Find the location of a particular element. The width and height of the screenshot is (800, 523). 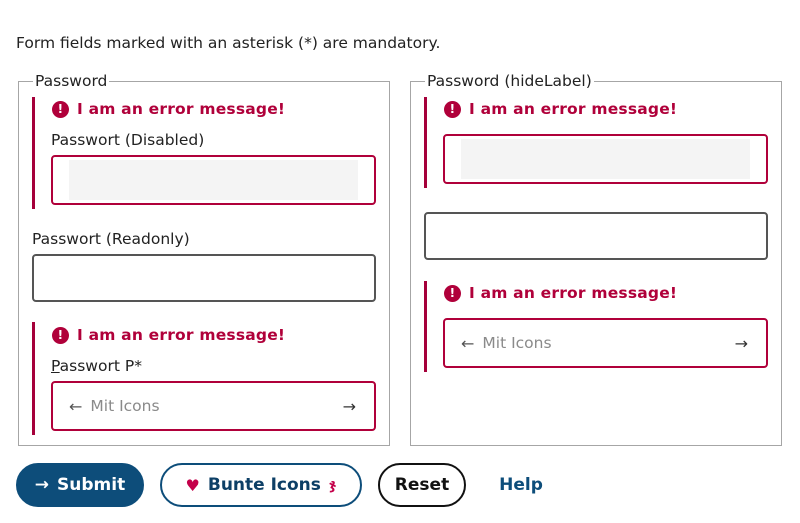

submit-button: → Submit is located at coordinates (80, 485).